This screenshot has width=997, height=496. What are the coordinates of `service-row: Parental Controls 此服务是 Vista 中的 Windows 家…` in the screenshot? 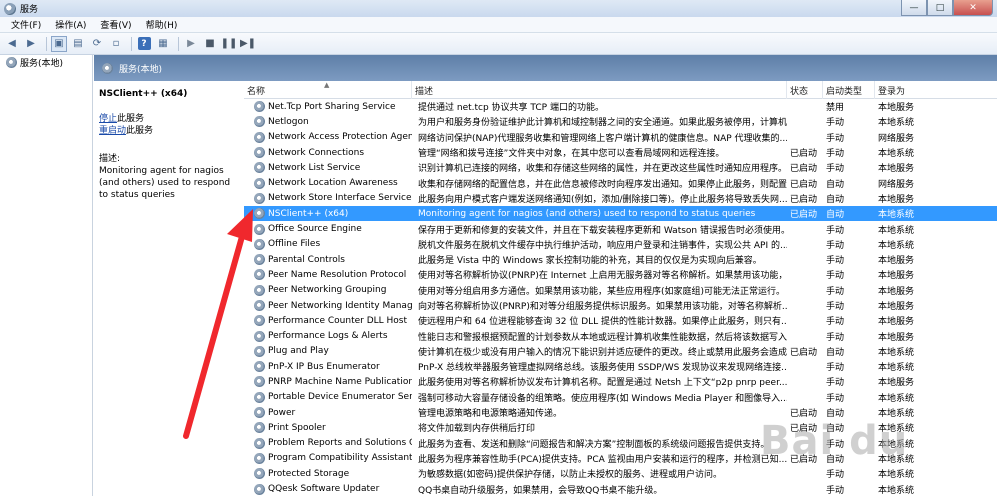 It's located at (620, 259).